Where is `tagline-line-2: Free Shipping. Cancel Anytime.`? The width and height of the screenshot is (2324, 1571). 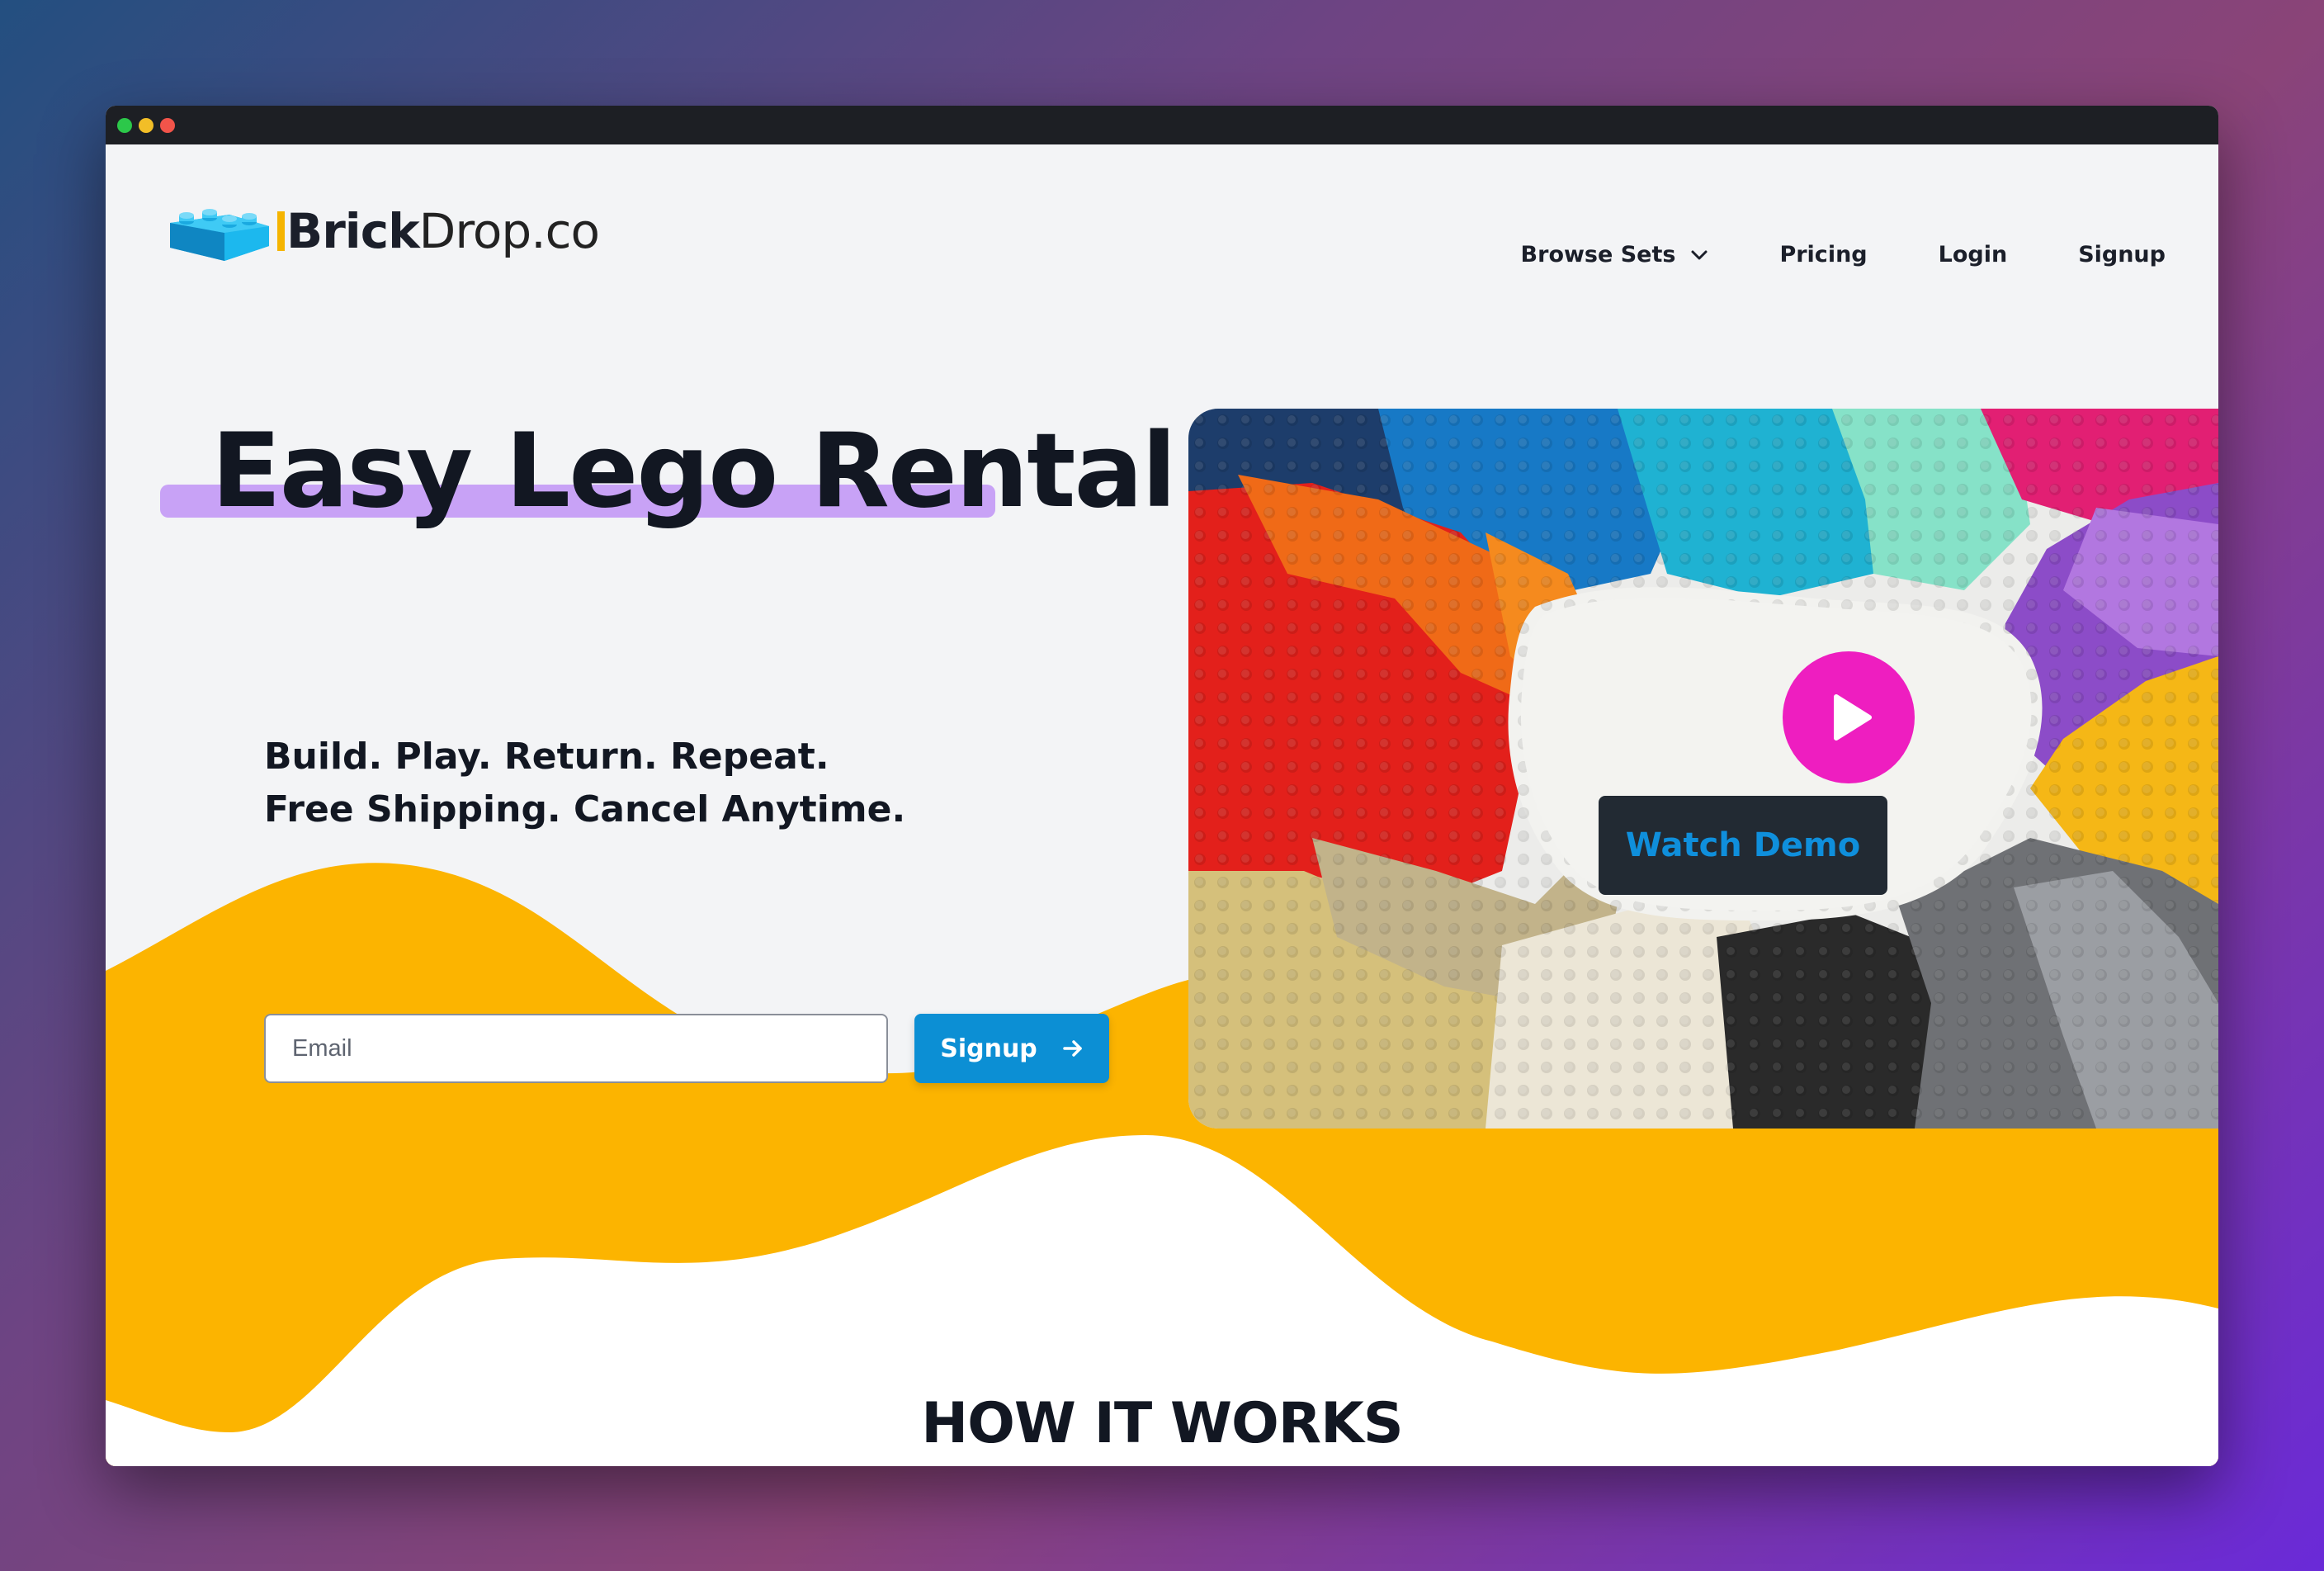 tagline-line-2: Free Shipping. Cancel Anytime. is located at coordinates (585, 809).